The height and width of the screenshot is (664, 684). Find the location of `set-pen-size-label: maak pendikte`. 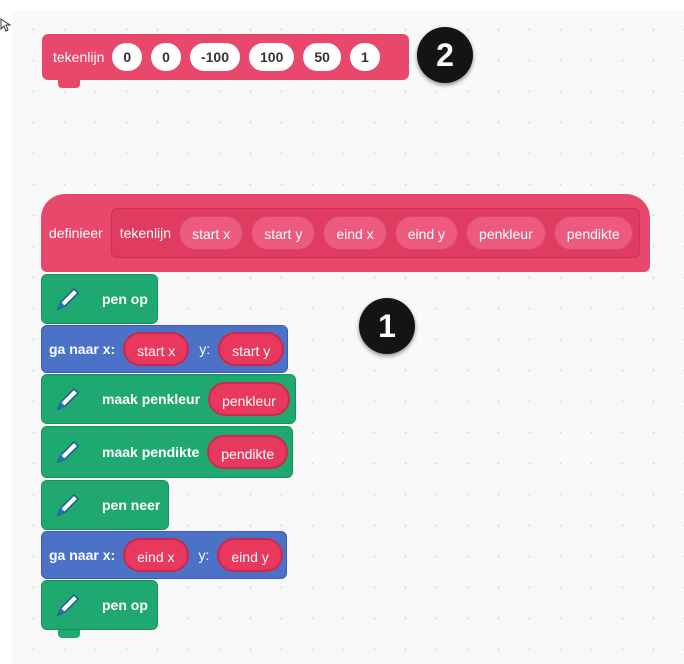

set-pen-size-label: maak pendikte is located at coordinates (151, 452).